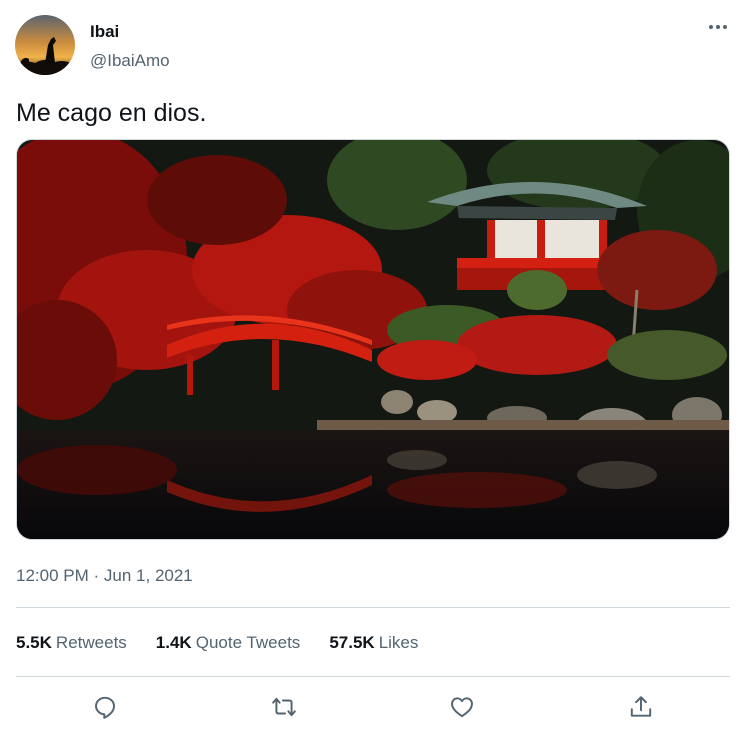 The width and height of the screenshot is (746, 752). Describe the element at coordinates (373, 707) in the screenshot. I see `tweet-actions` at that location.